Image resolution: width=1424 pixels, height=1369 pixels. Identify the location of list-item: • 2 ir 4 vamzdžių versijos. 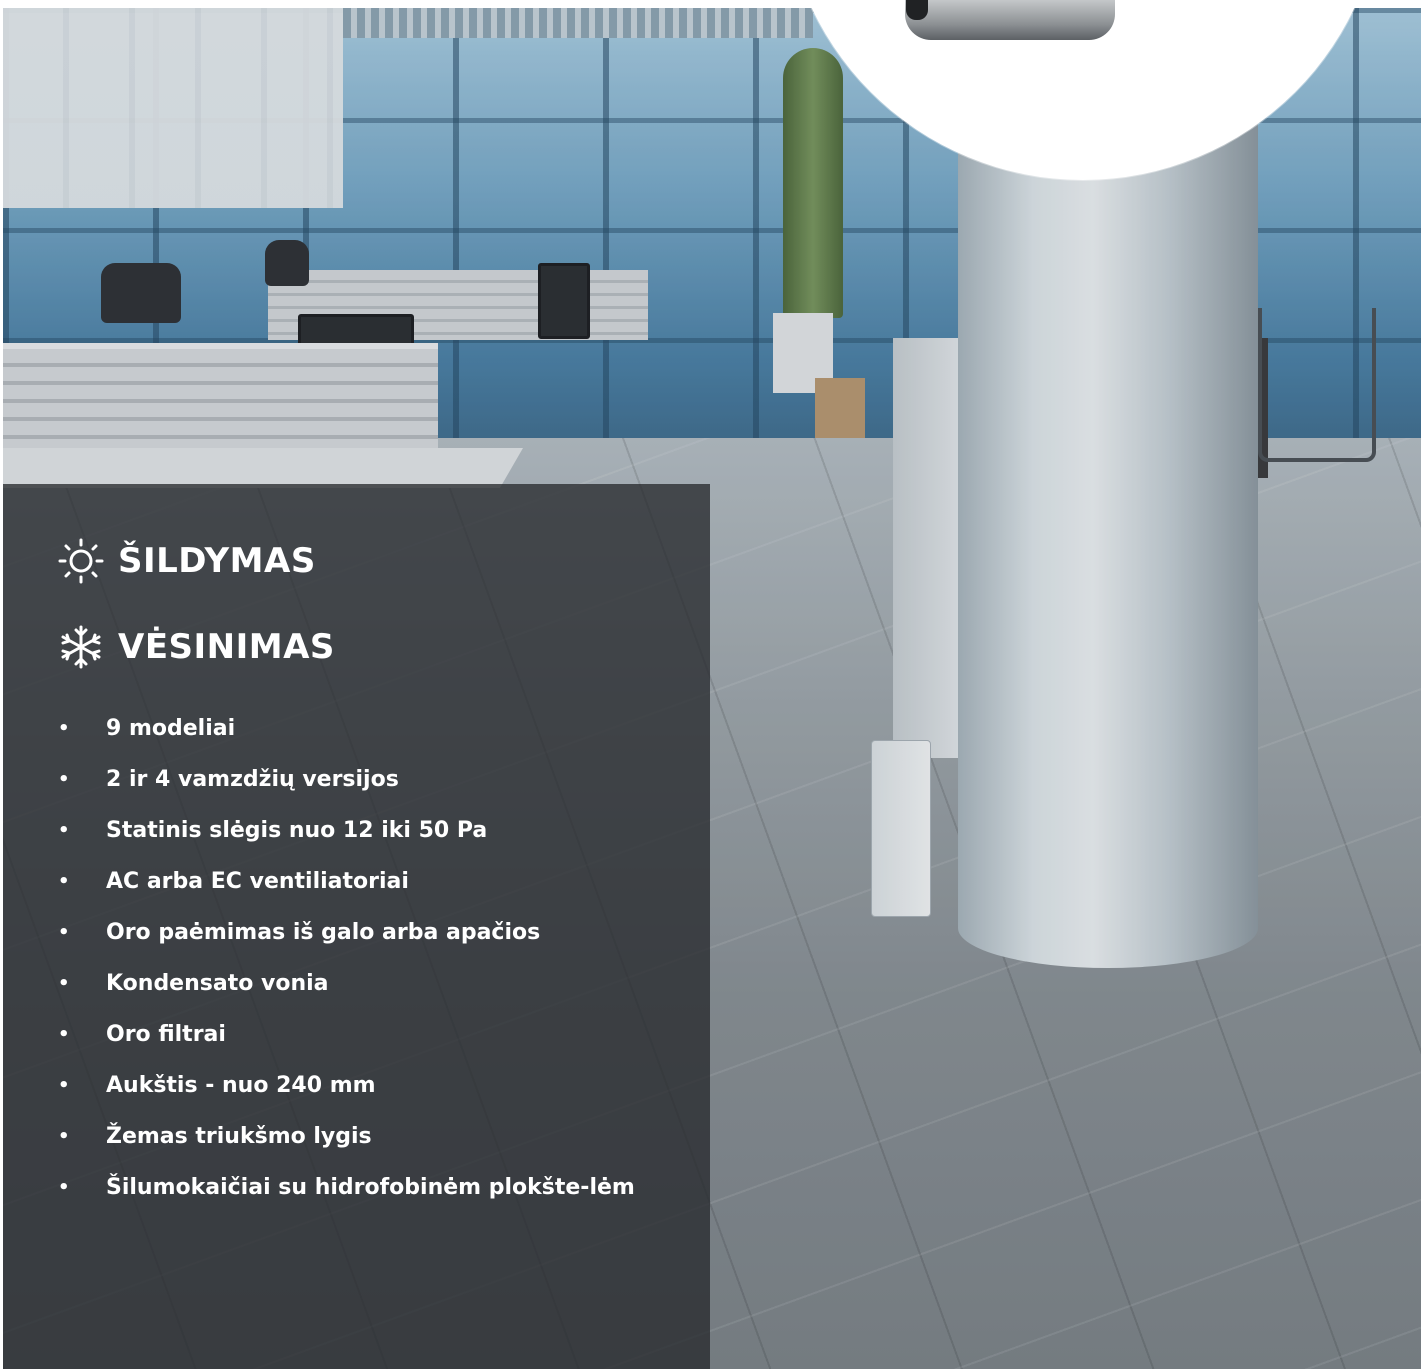
(353, 780).